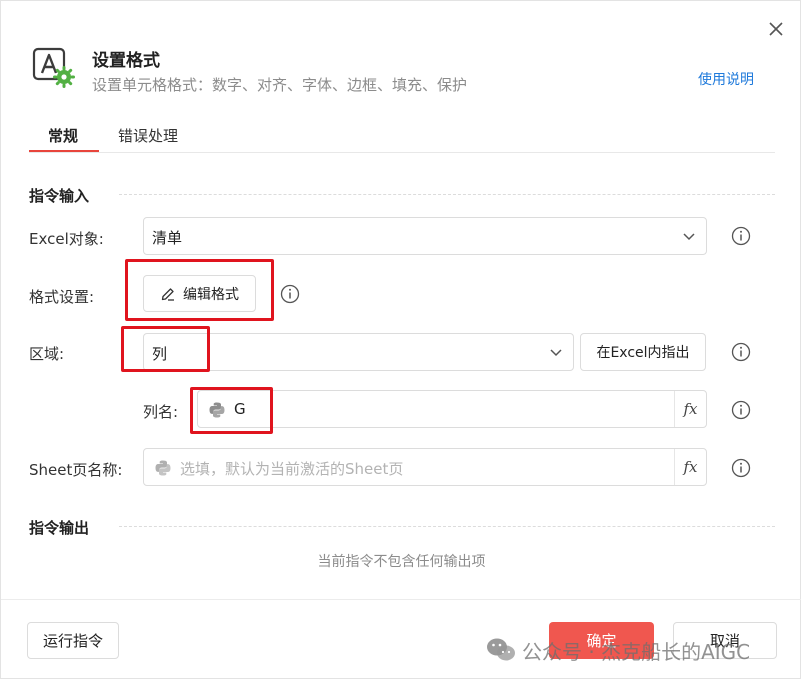 The width and height of the screenshot is (801, 679). What do you see at coordinates (160, 354) in the screenshot?
I see `area-value: 列` at bounding box center [160, 354].